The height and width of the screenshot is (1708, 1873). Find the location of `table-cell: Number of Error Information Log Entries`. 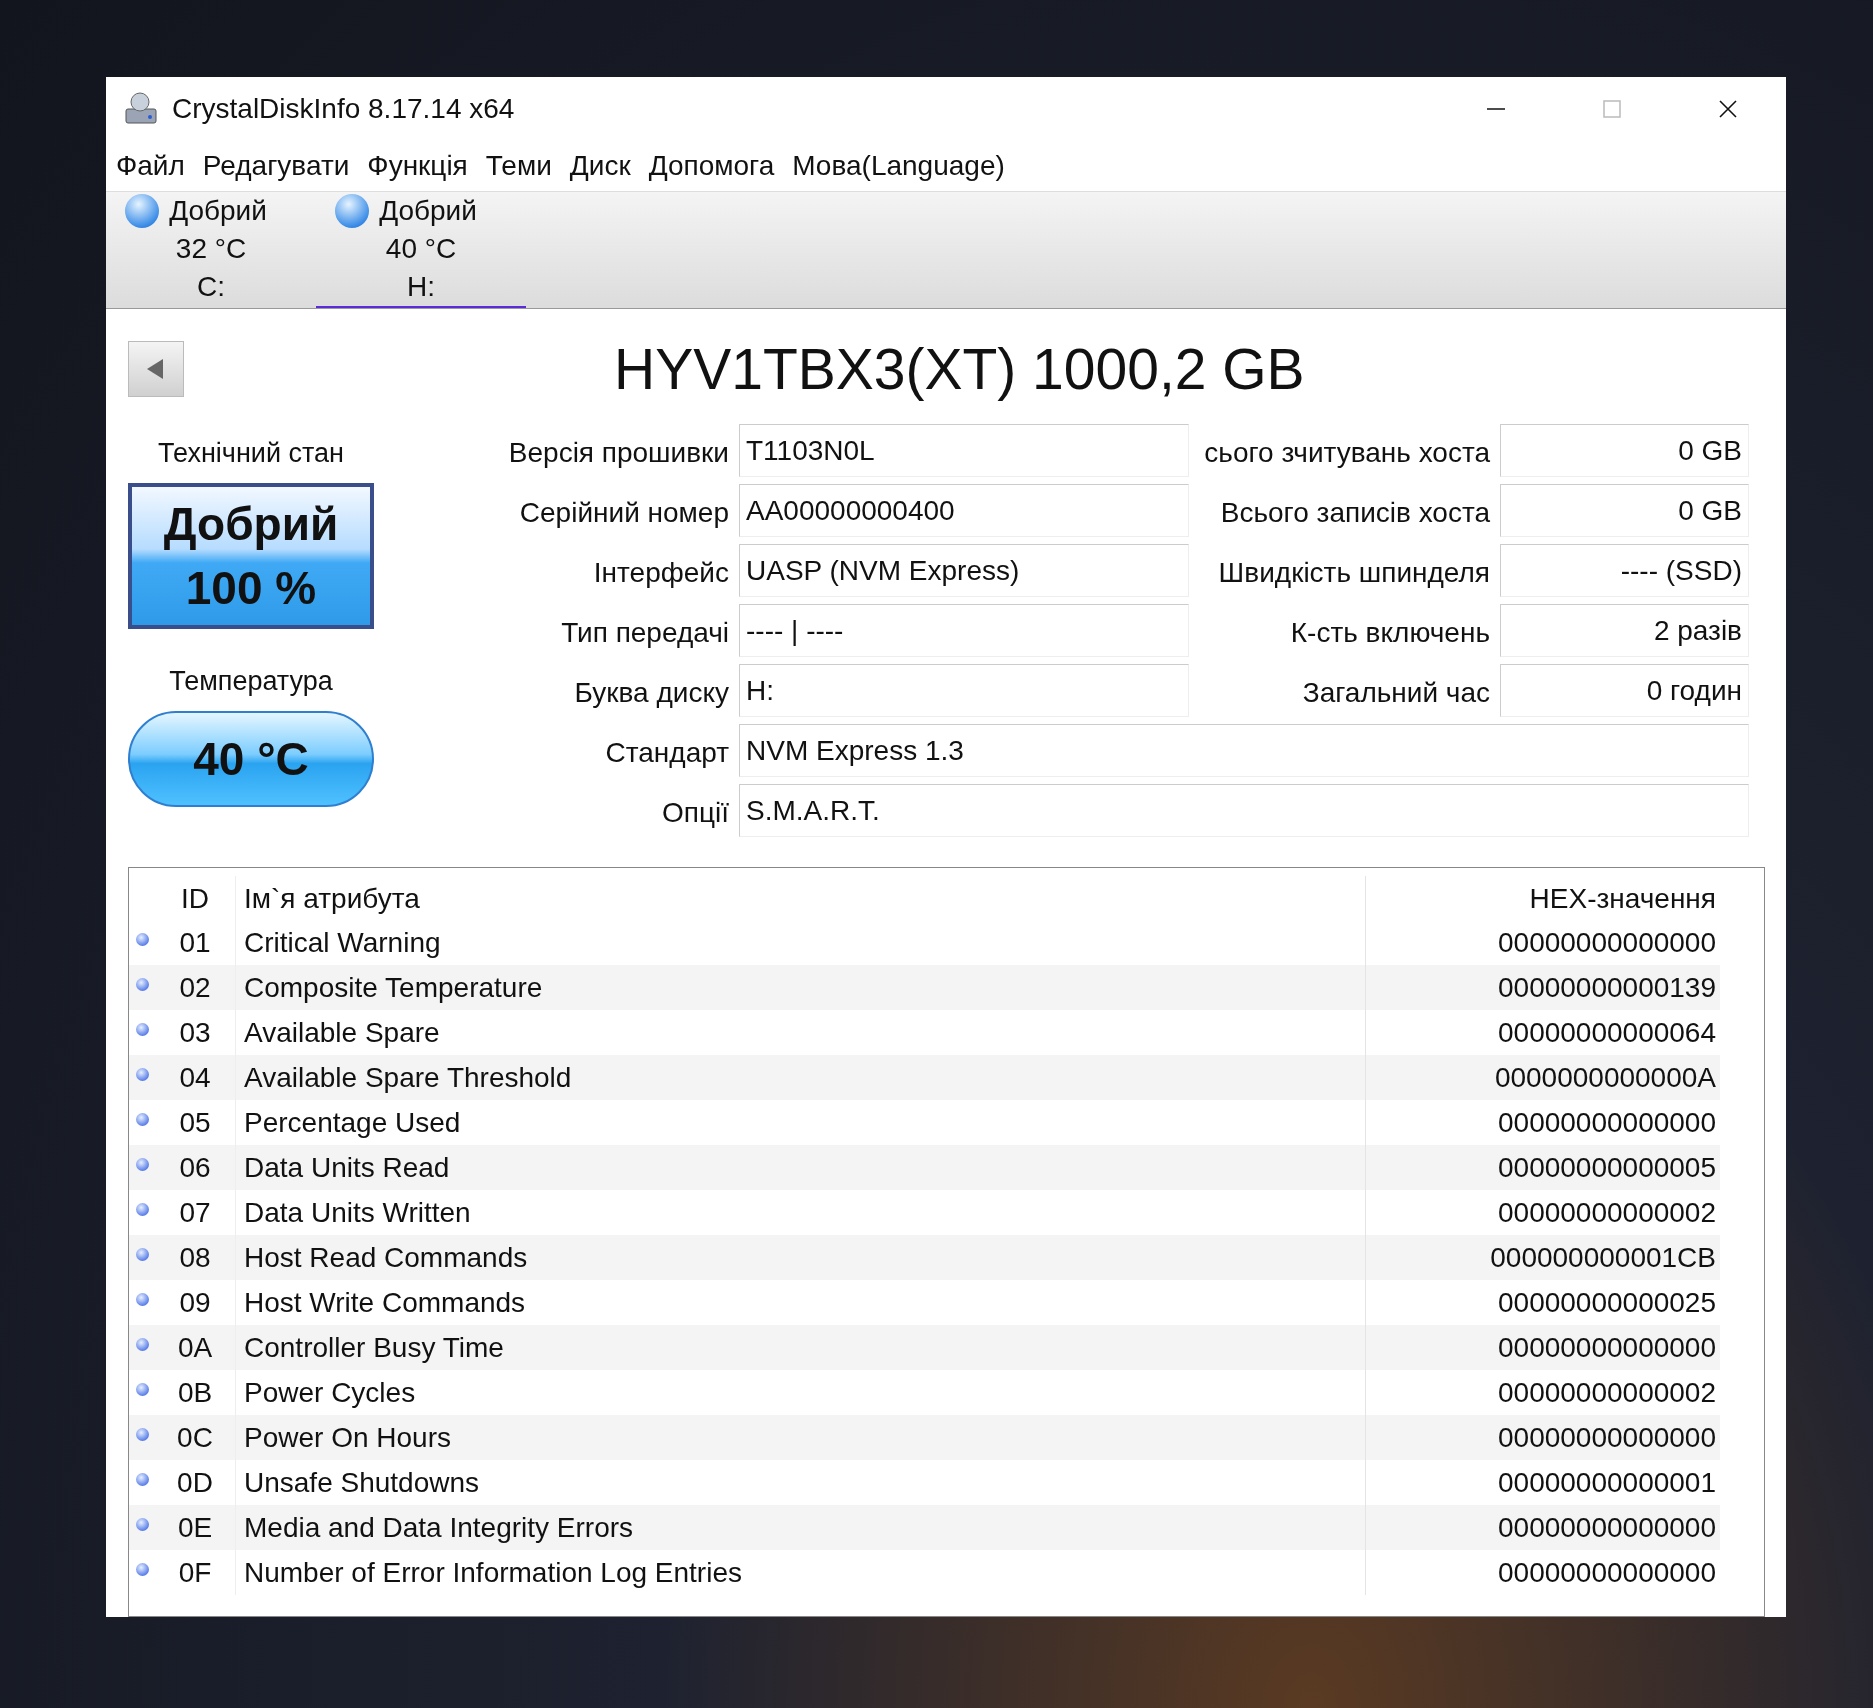

table-cell: Number of Error Information Log Entries is located at coordinates (801, 1572).